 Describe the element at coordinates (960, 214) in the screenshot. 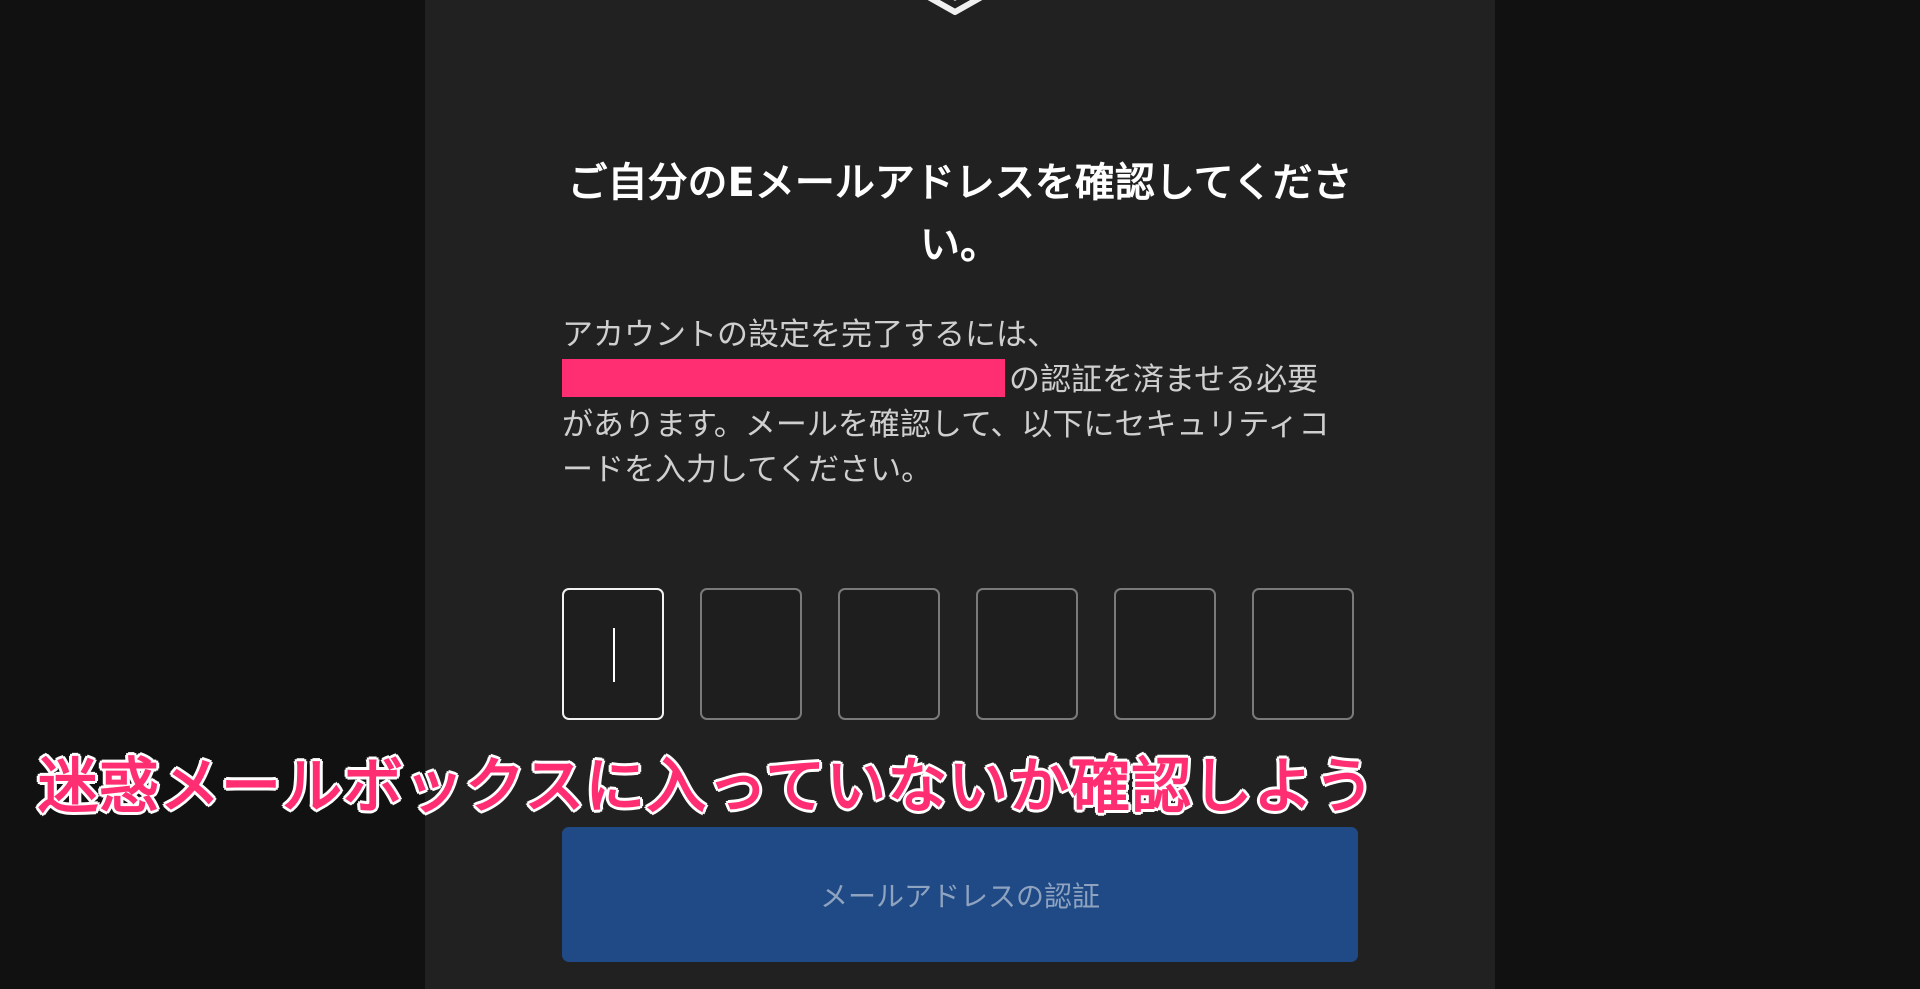

I see `page-title: ご自分のEメールアドレスを確認してください。` at that location.